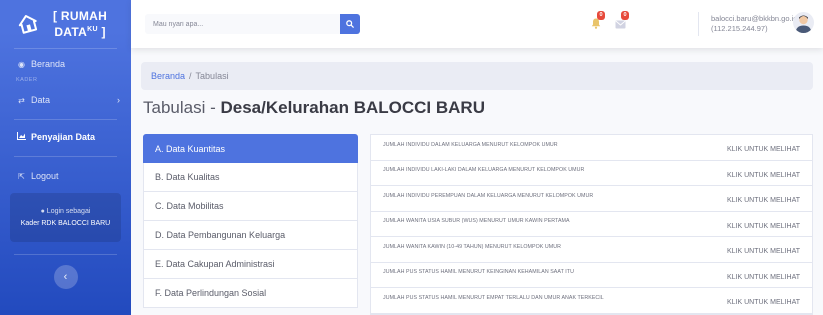 The width and height of the screenshot is (823, 315). I want to click on search-button, so click(350, 24).